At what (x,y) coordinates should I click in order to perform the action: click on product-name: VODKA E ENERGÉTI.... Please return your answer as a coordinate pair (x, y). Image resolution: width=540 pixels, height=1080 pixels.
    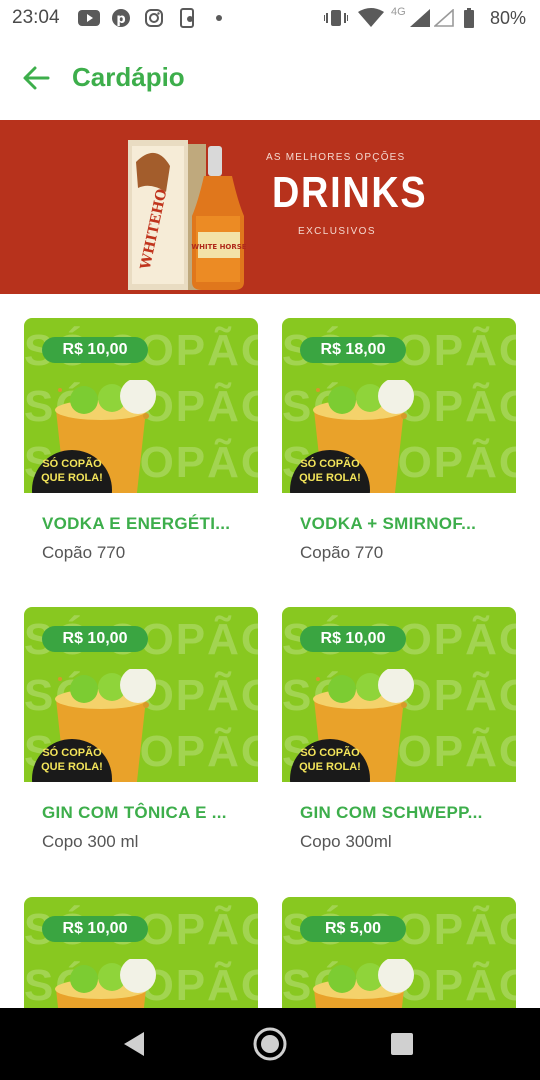
    Looking at the image, I should click on (136, 523).